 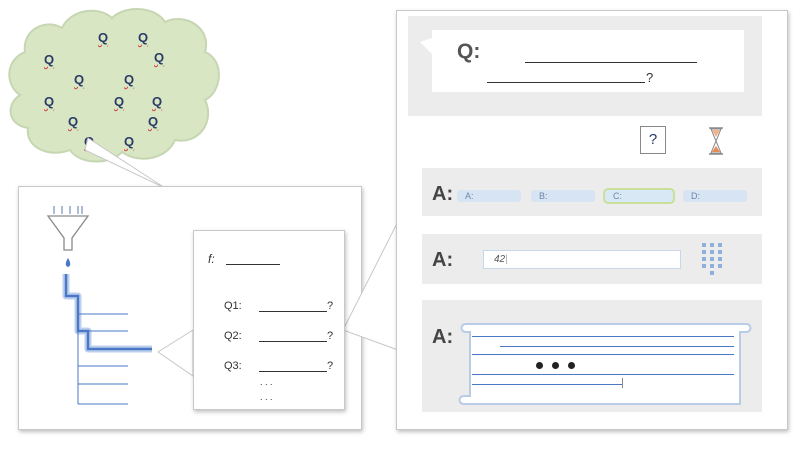 I want to click on text-cursor, so click(x=622, y=383).